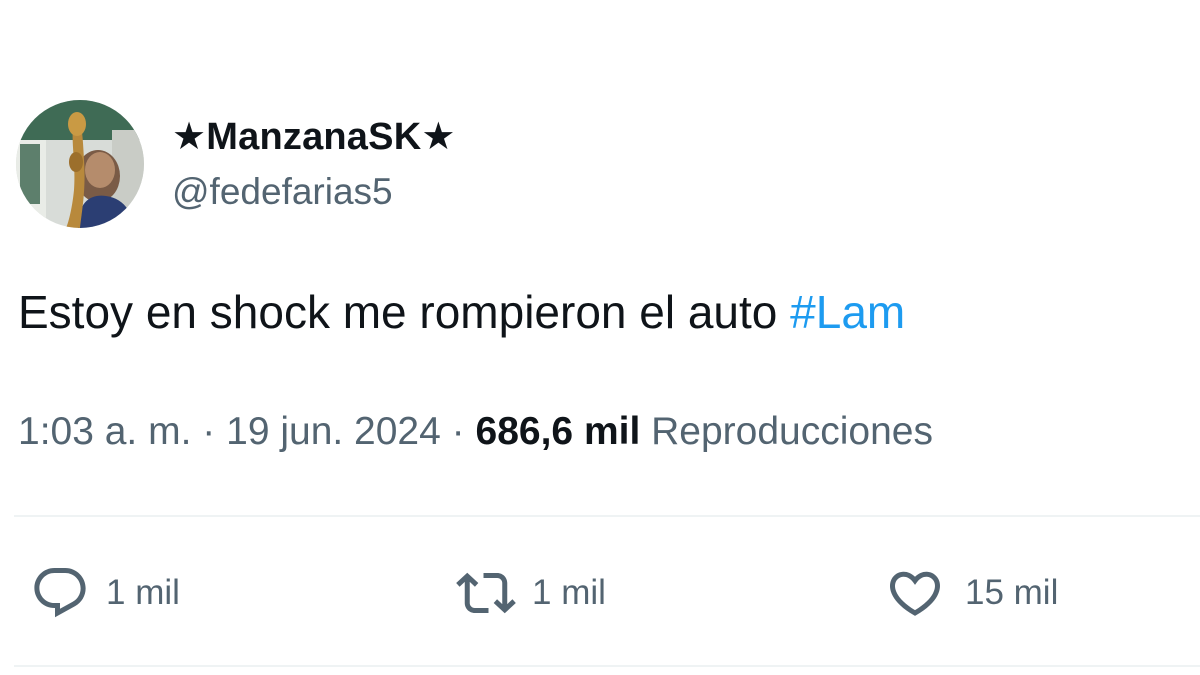 The width and height of the screenshot is (1200, 675). Describe the element at coordinates (143, 592) in the screenshot. I see `reply-count: 1 mil` at that location.